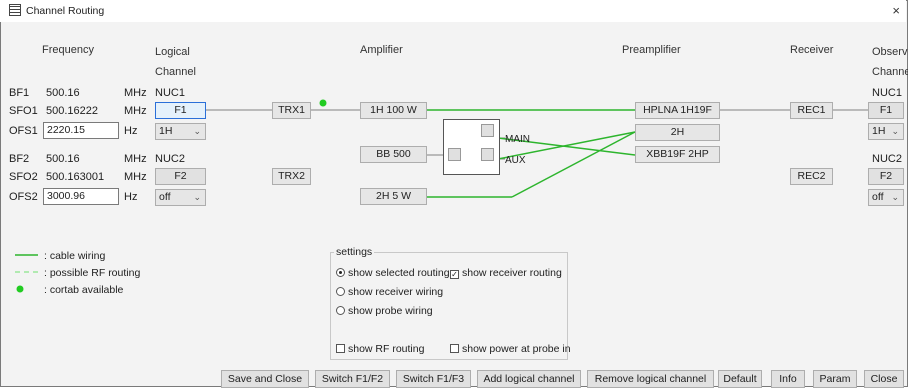 Image resolution: width=908 pixels, height=388 pixels. What do you see at coordinates (393, 110) in the screenshot?
I see `amplifier-1h-100w: 1H 100 W` at bounding box center [393, 110].